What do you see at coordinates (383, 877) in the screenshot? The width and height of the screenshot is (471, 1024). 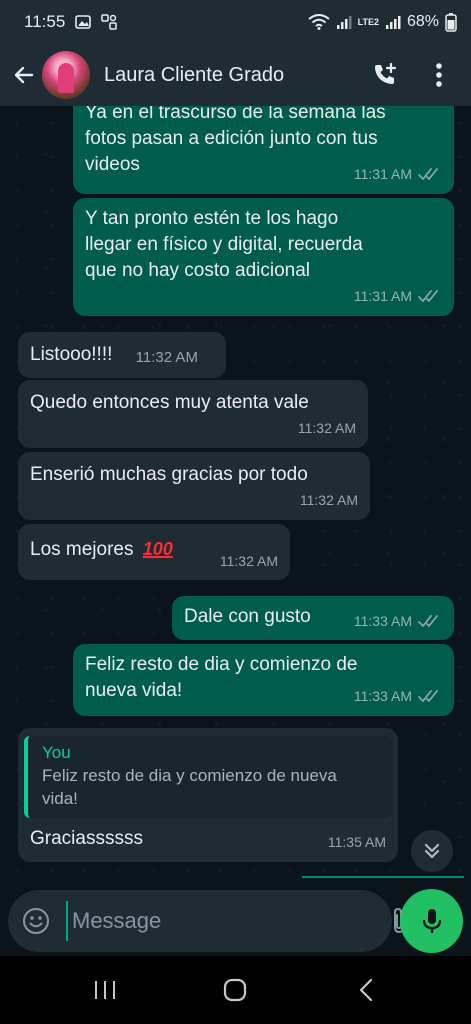 I see `new-message-divider` at bounding box center [383, 877].